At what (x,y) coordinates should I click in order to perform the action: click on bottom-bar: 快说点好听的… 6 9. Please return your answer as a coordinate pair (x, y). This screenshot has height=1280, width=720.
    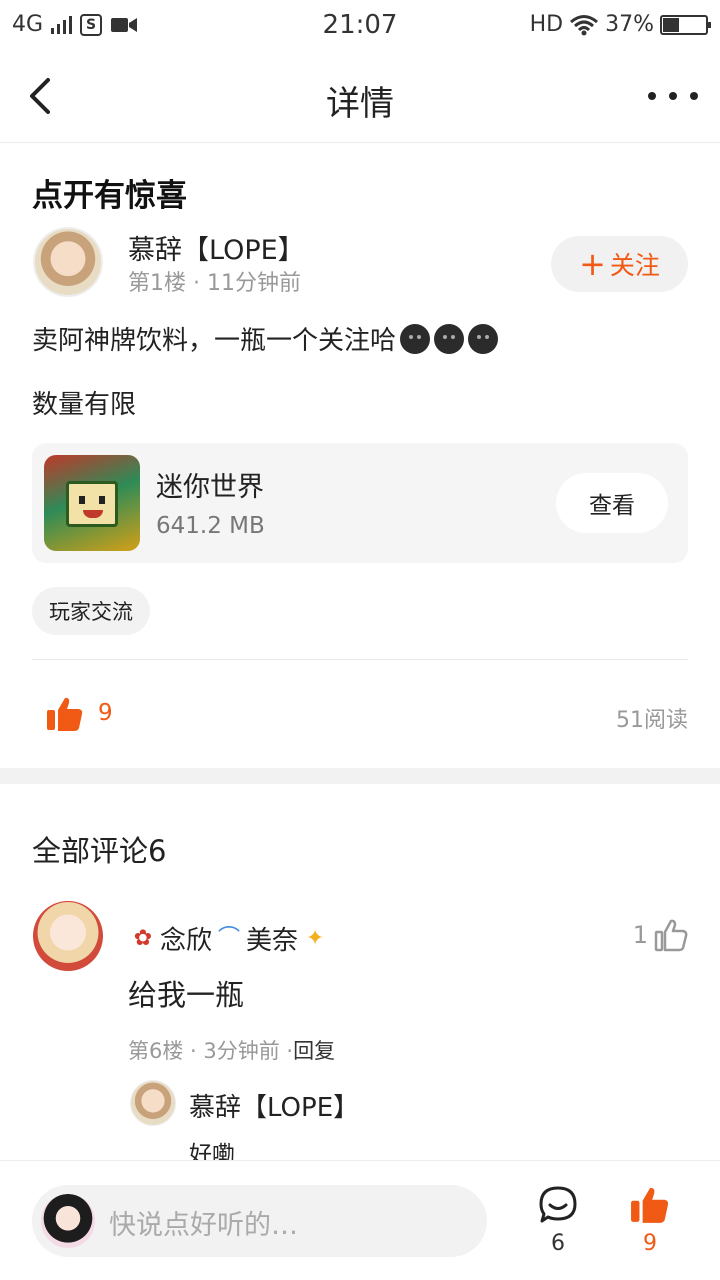
    Looking at the image, I should click on (360, 1220).